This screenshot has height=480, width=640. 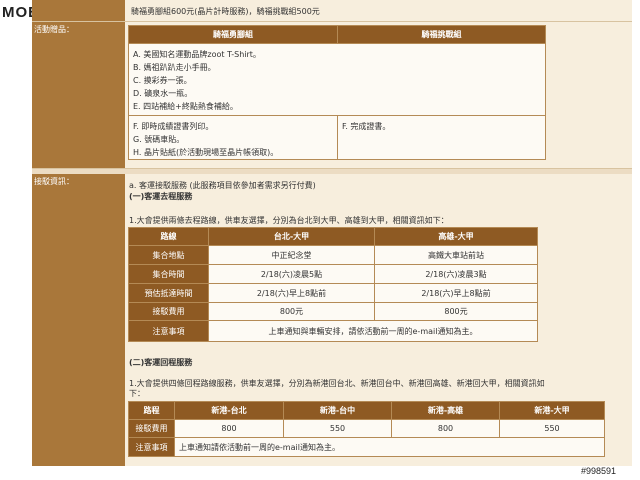 I want to click on return-desc-cont: 下：, so click(x=137, y=393).